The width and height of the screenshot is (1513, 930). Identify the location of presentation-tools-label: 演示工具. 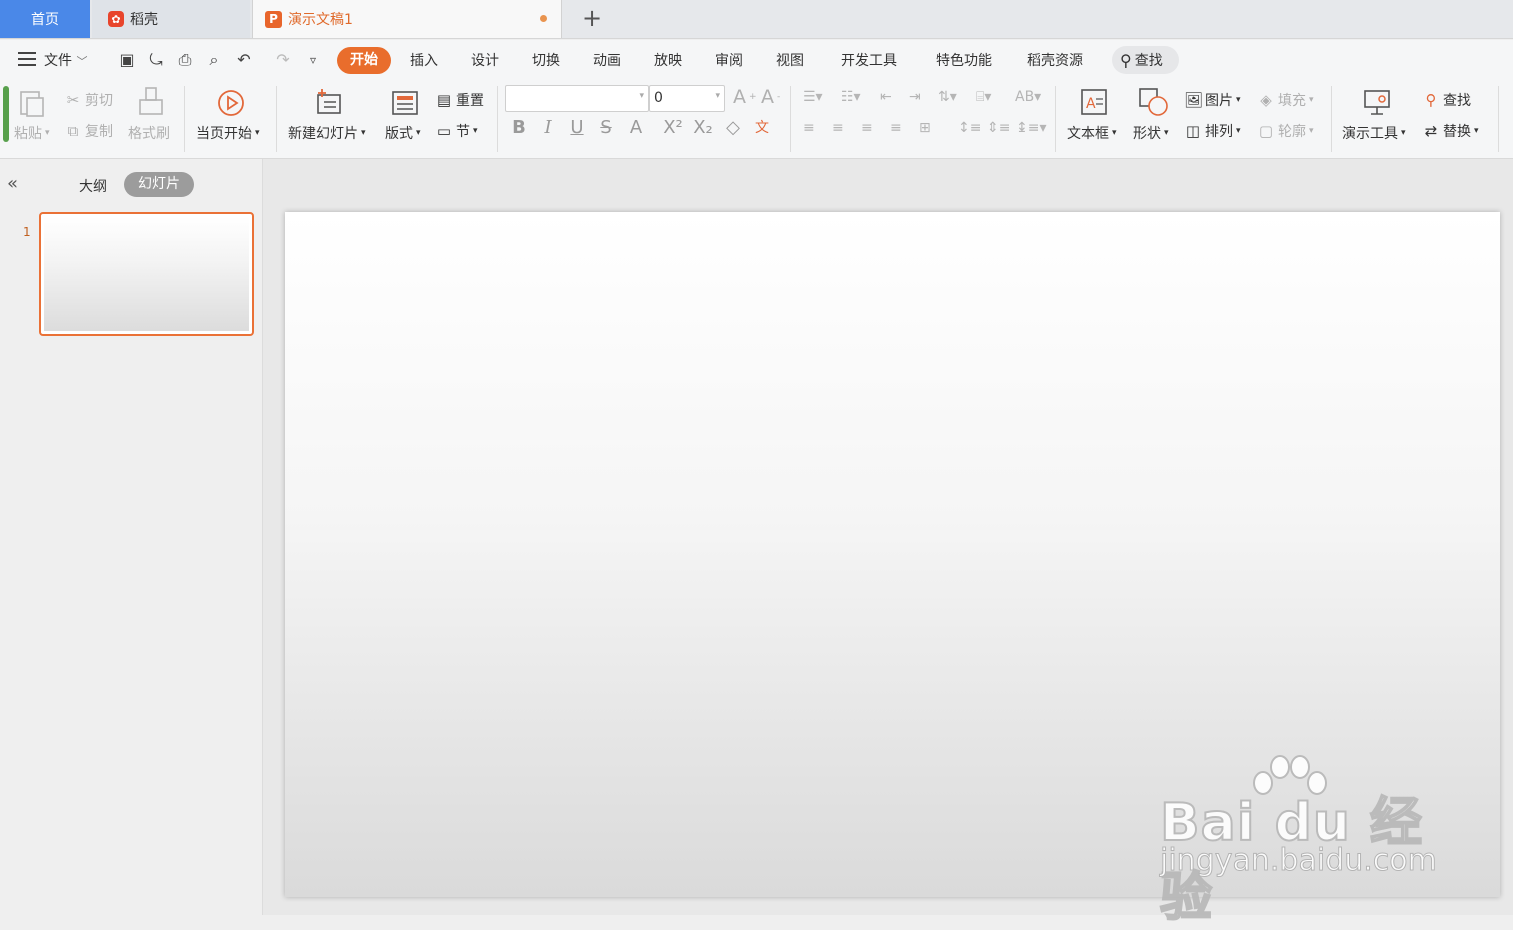
(1370, 134).